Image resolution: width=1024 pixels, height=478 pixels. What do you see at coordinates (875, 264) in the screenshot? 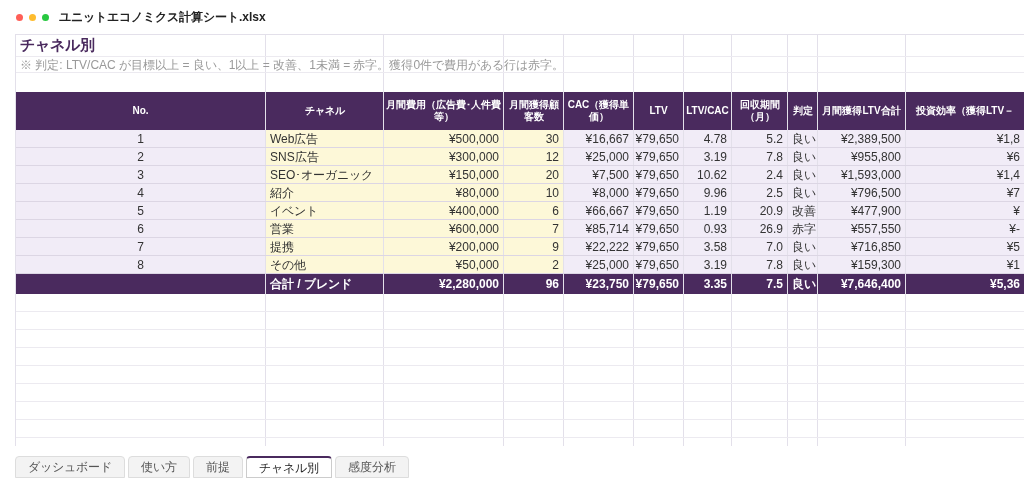
I see `table-cell: ¥159,300` at bounding box center [875, 264].